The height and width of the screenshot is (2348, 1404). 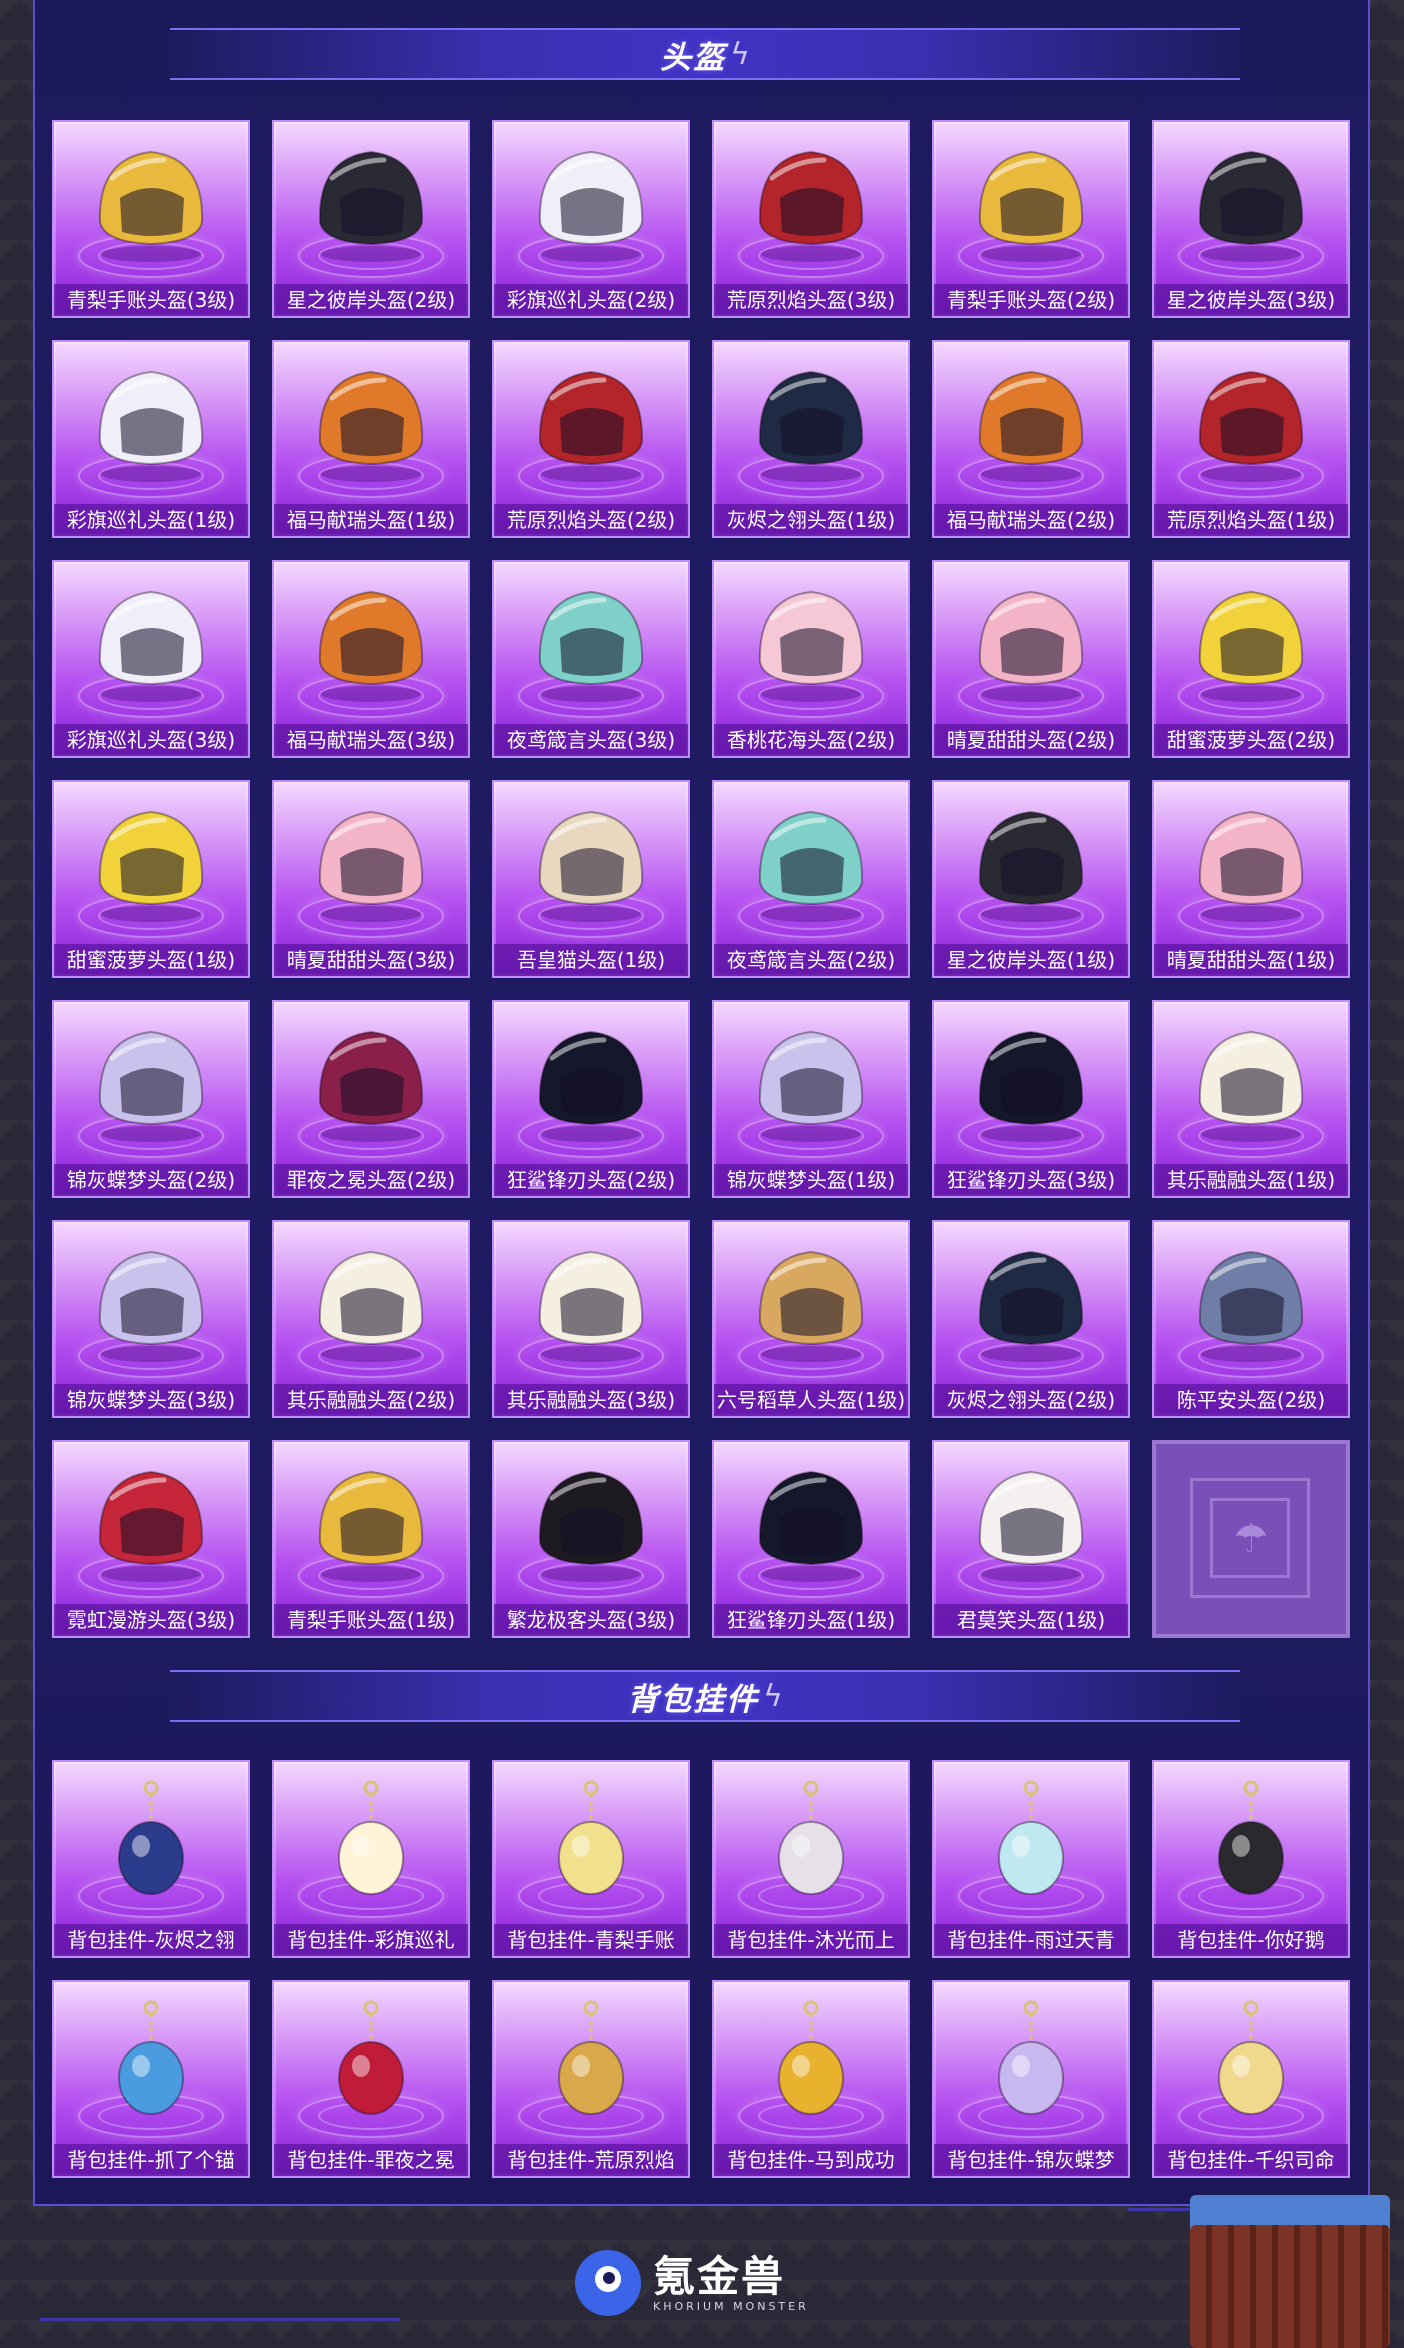 What do you see at coordinates (811, 879) in the screenshot?
I see `helmet-card: 夜鸢箴言头盔(2级)` at bounding box center [811, 879].